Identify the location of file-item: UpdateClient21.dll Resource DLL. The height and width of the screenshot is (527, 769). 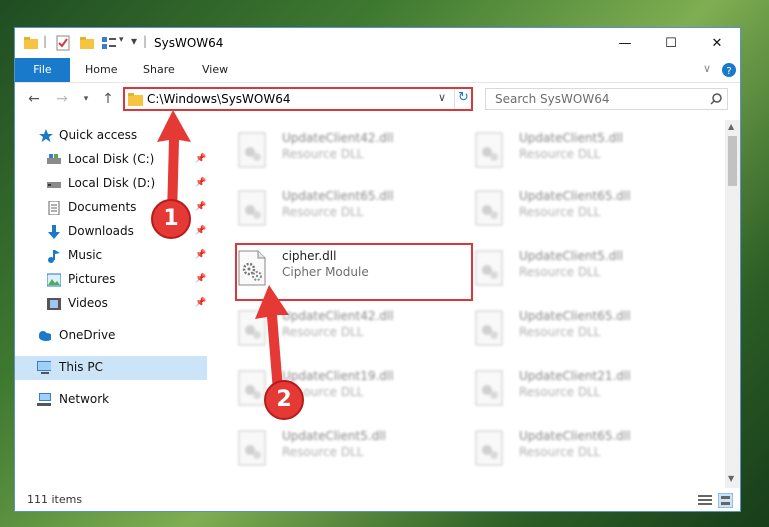
(584, 388).